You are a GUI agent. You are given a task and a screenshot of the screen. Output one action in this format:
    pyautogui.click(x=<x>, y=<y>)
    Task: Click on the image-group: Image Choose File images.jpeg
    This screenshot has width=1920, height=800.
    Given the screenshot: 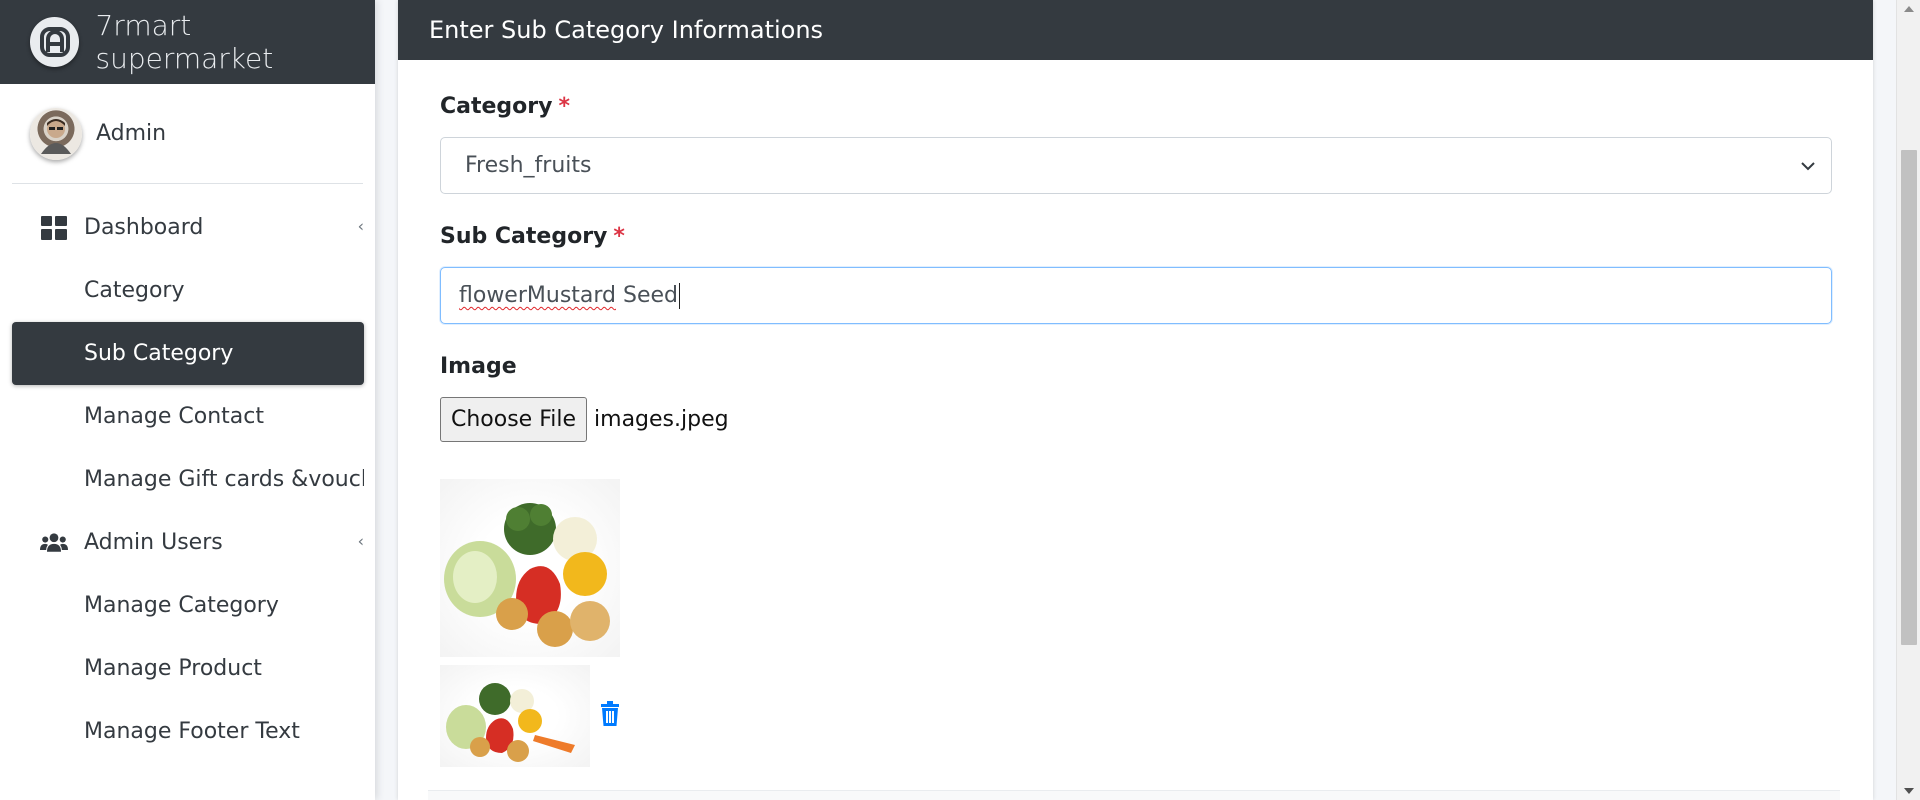 What is the action you would take?
    pyautogui.click(x=1135, y=398)
    